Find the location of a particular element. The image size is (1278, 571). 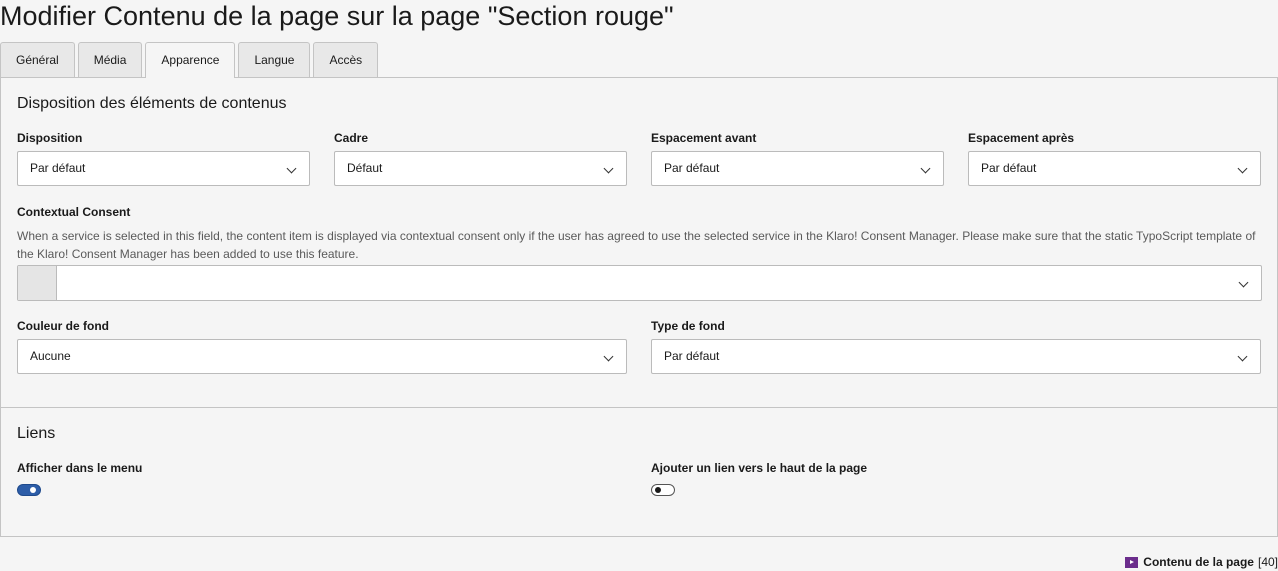

show-in-menu-toggle is located at coordinates (29, 490).